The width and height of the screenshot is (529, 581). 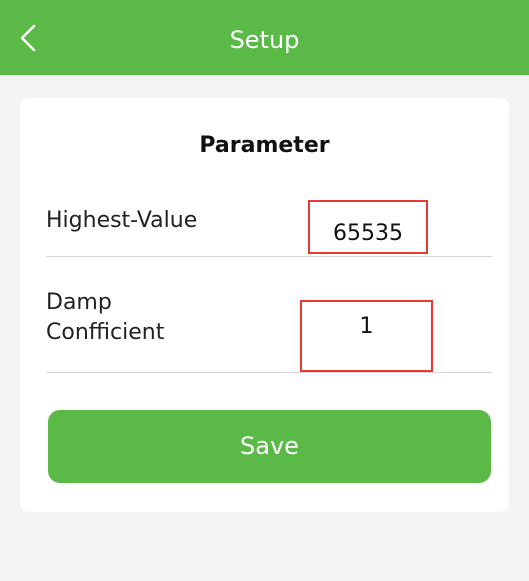 I want to click on highest-value-input: 65535, so click(x=368, y=227).